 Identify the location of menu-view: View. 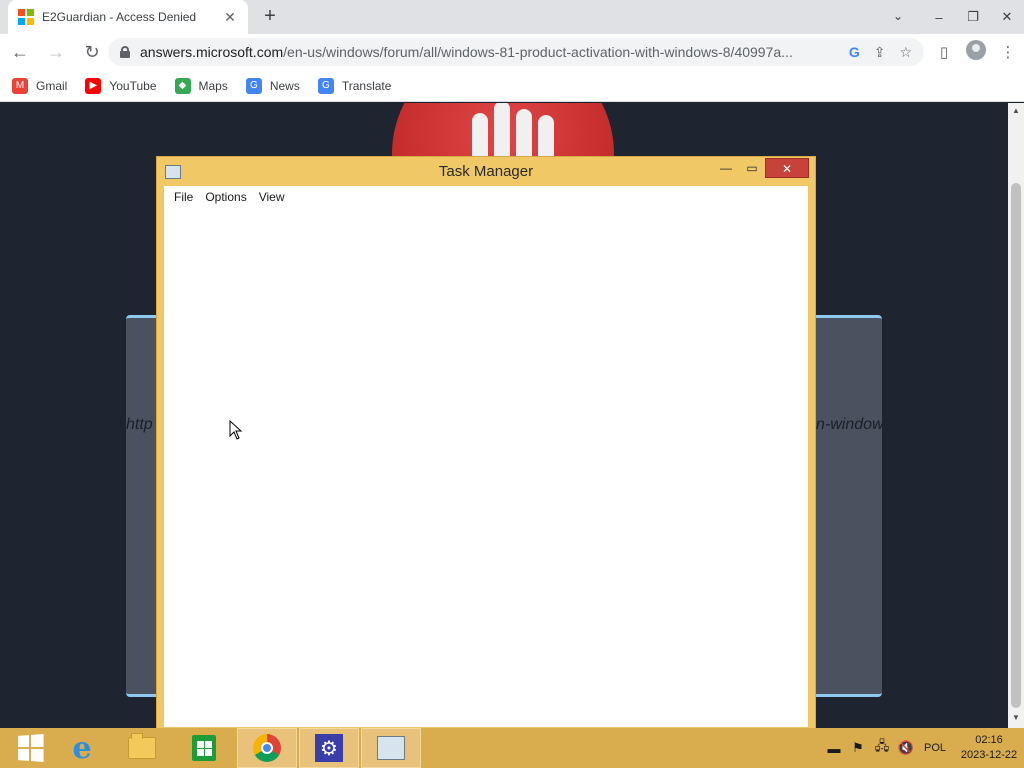
(272, 197).